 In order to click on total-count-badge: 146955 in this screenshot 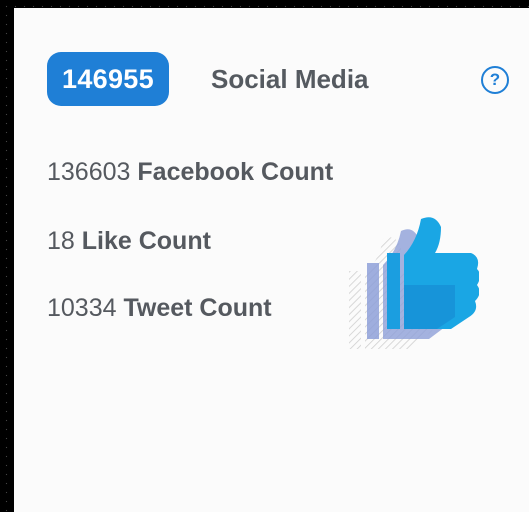, I will do `click(108, 79)`.